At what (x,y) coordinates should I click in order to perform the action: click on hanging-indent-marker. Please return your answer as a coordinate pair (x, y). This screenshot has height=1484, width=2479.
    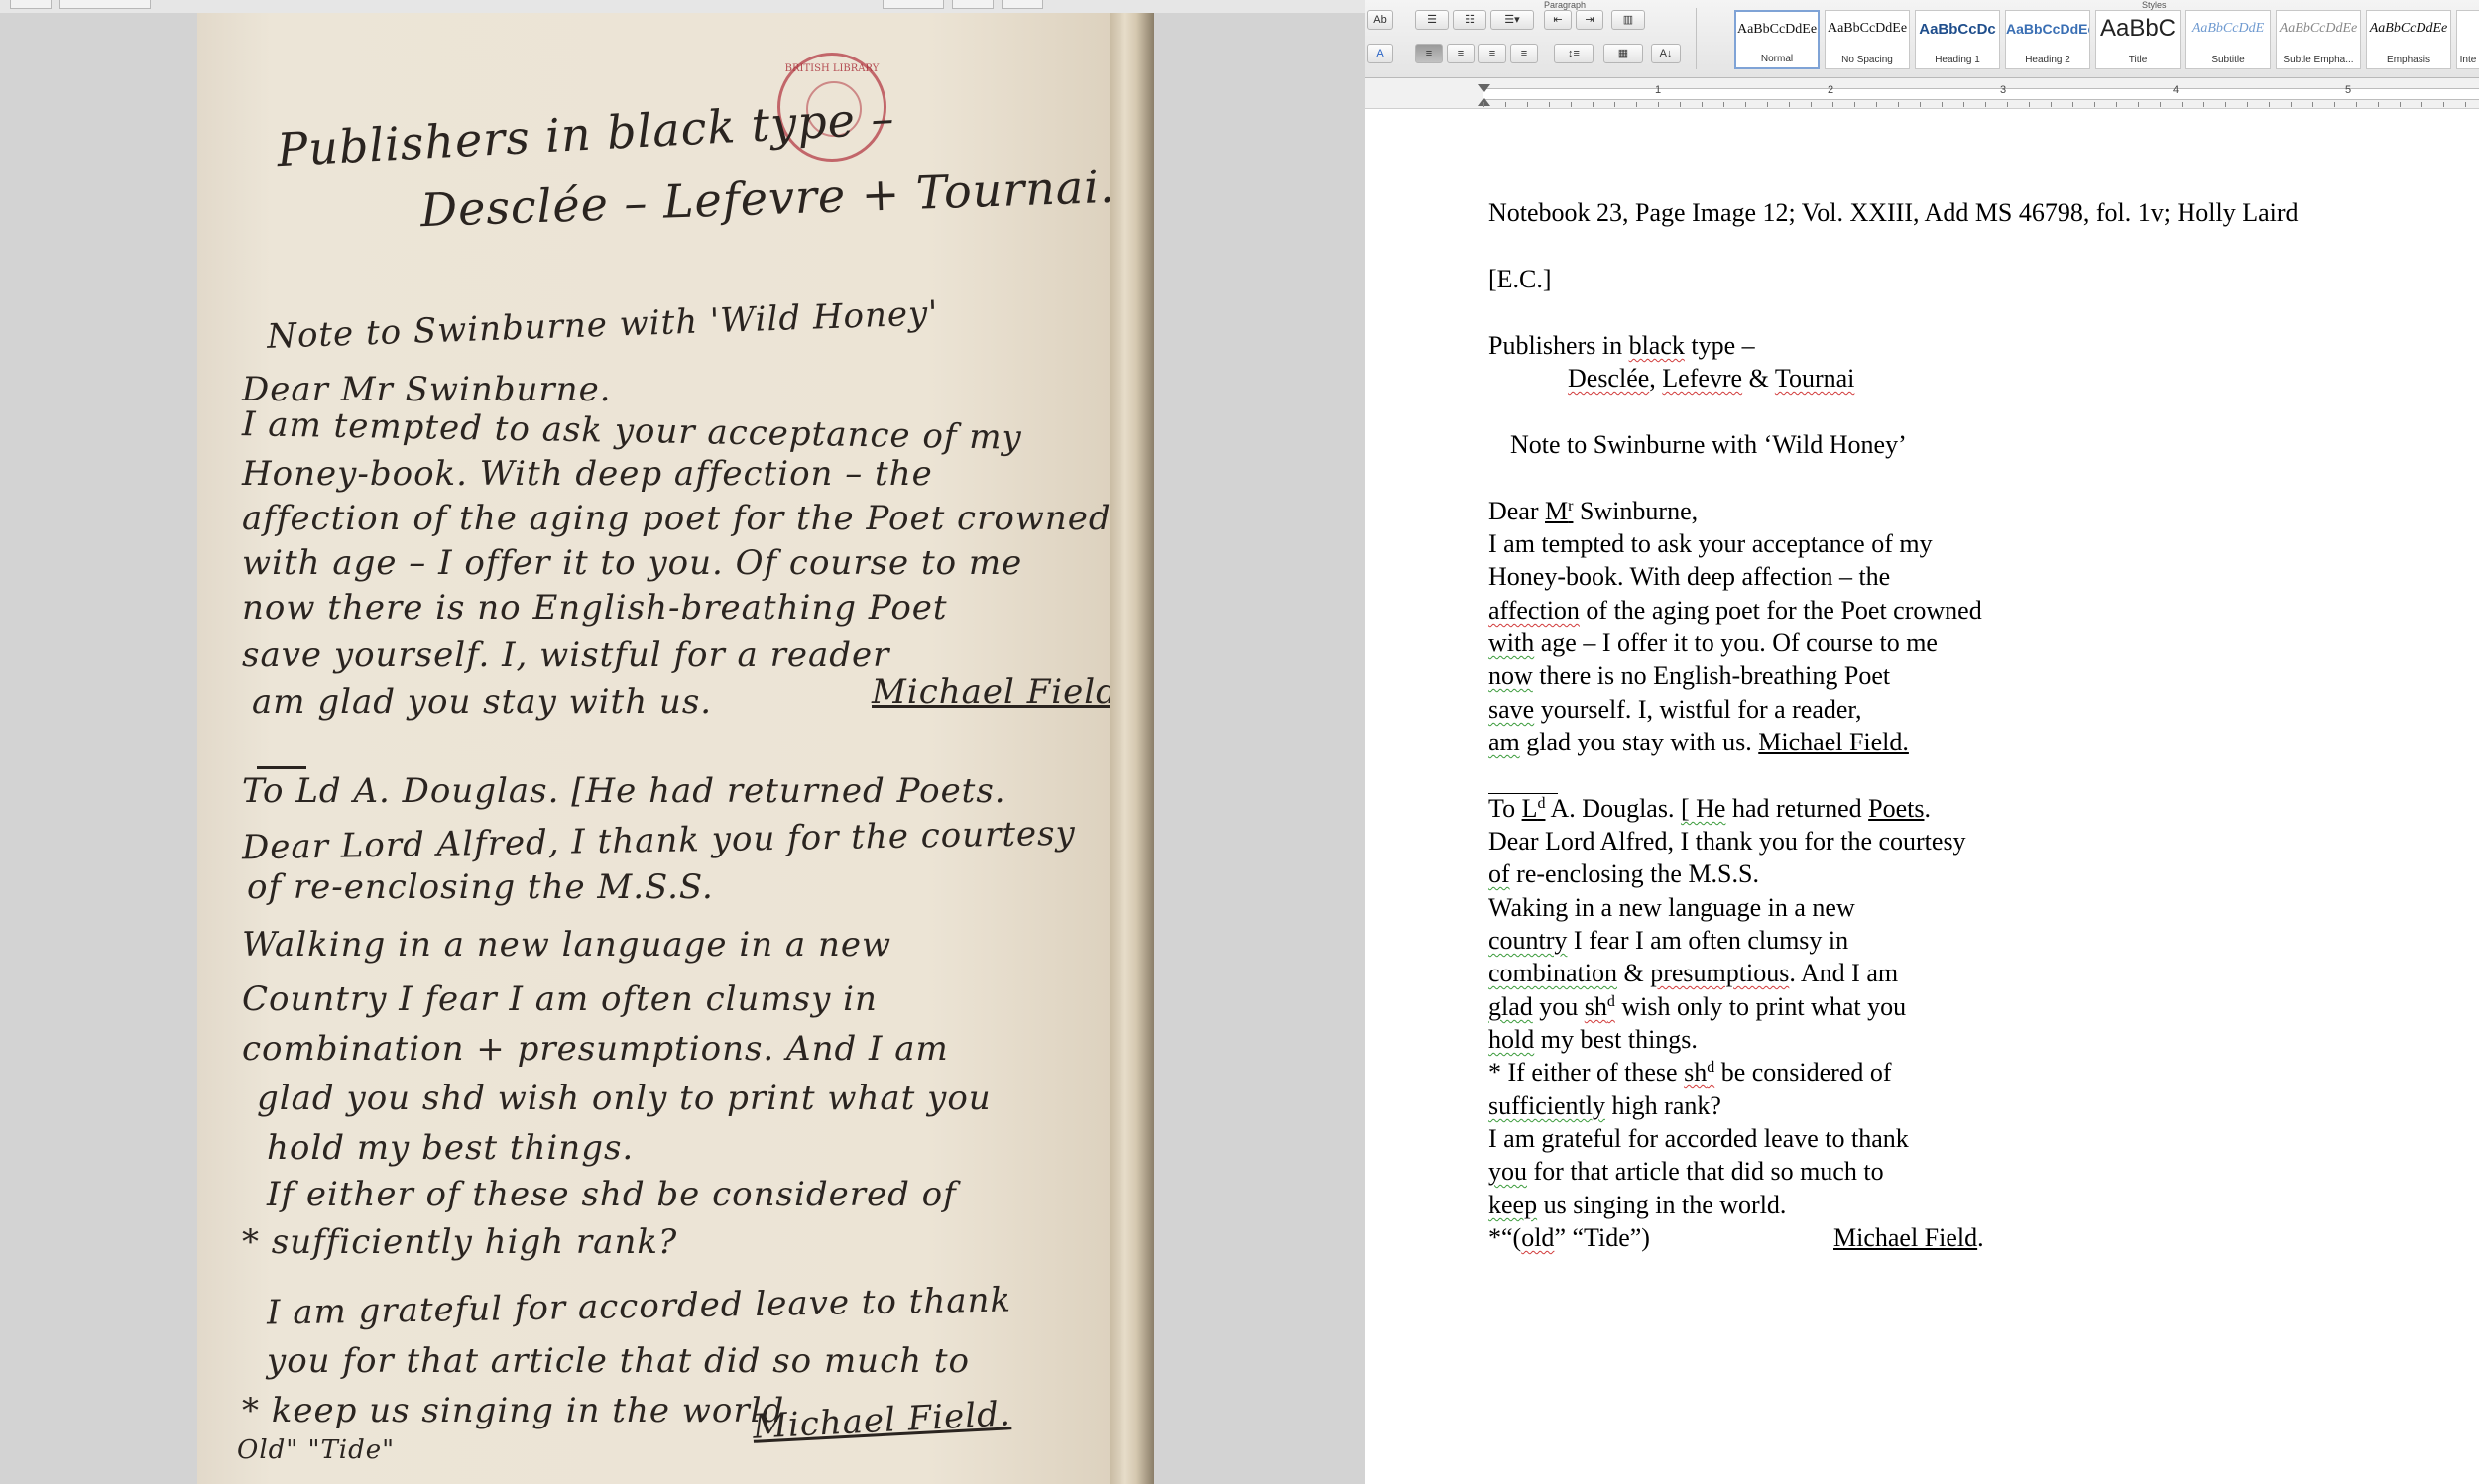
    Looking at the image, I should click on (1484, 102).